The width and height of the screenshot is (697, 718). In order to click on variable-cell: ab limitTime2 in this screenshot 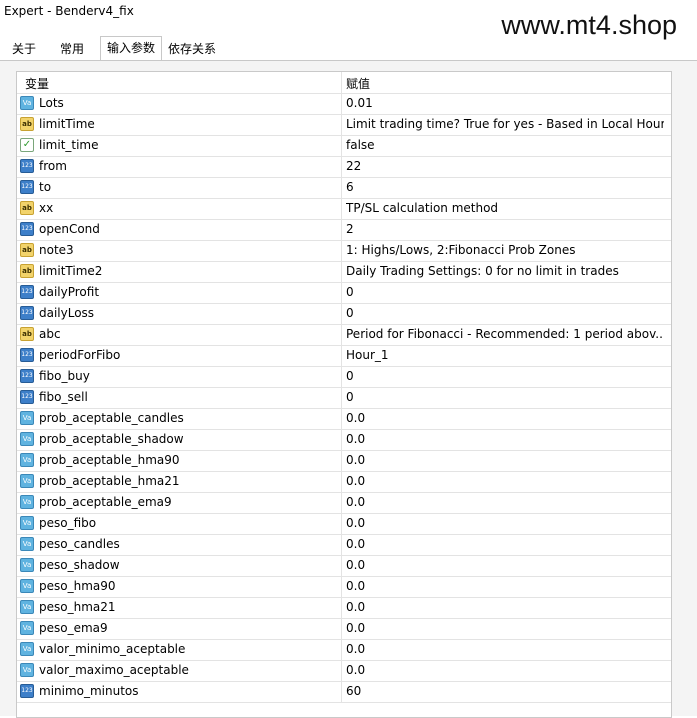, I will do `click(179, 271)`.